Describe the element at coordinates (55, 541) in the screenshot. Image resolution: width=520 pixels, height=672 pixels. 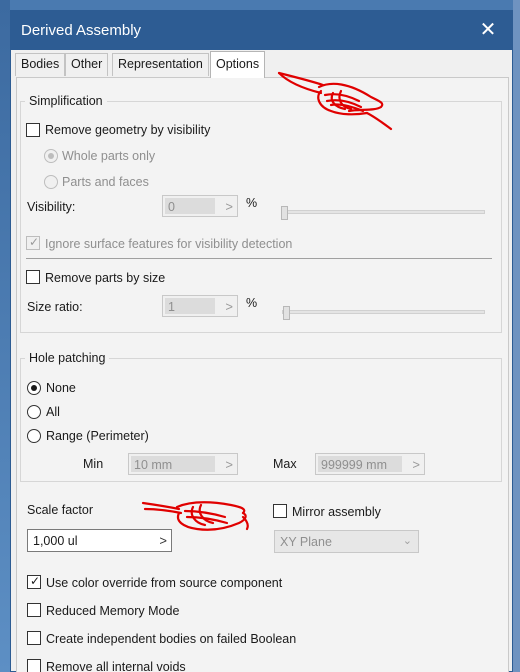
I see `scale-factor-value: 1,000 ul` at that location.